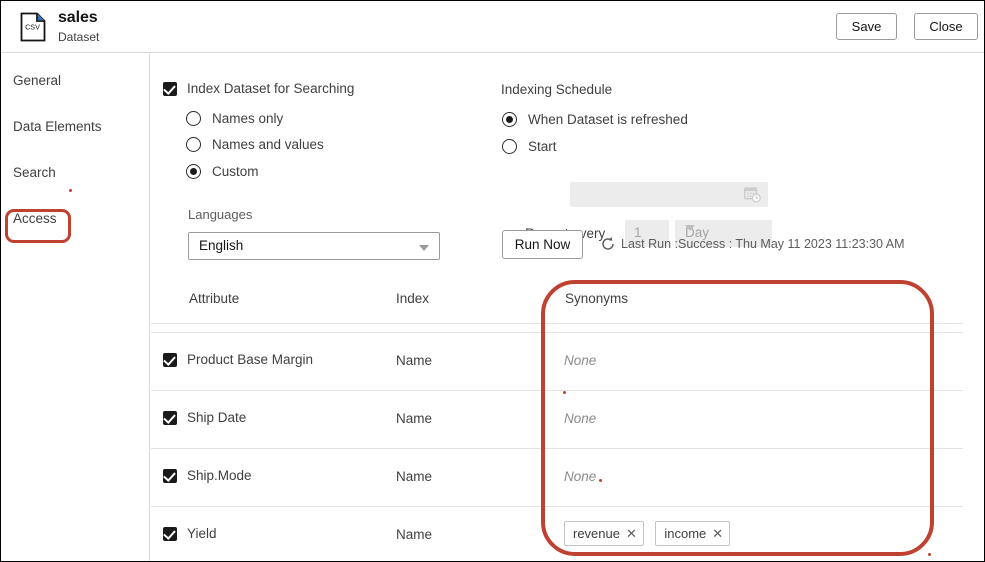 The height and width of the screenshot is (562, 985). I want to click on languages-selected-value: English, so click(221, 245).